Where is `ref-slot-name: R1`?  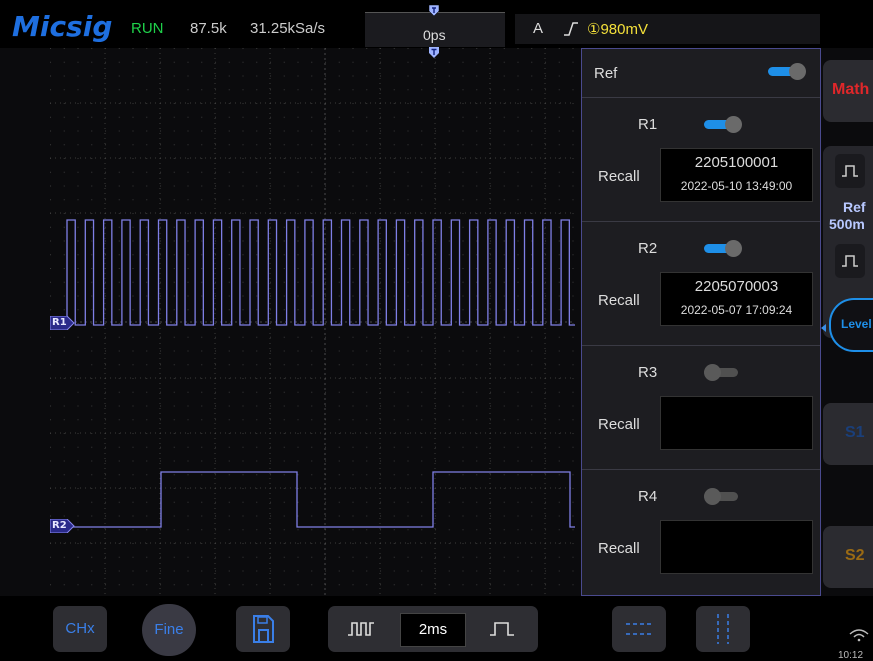
ref-slot-name: R1 is located at coordinates (648, 124).